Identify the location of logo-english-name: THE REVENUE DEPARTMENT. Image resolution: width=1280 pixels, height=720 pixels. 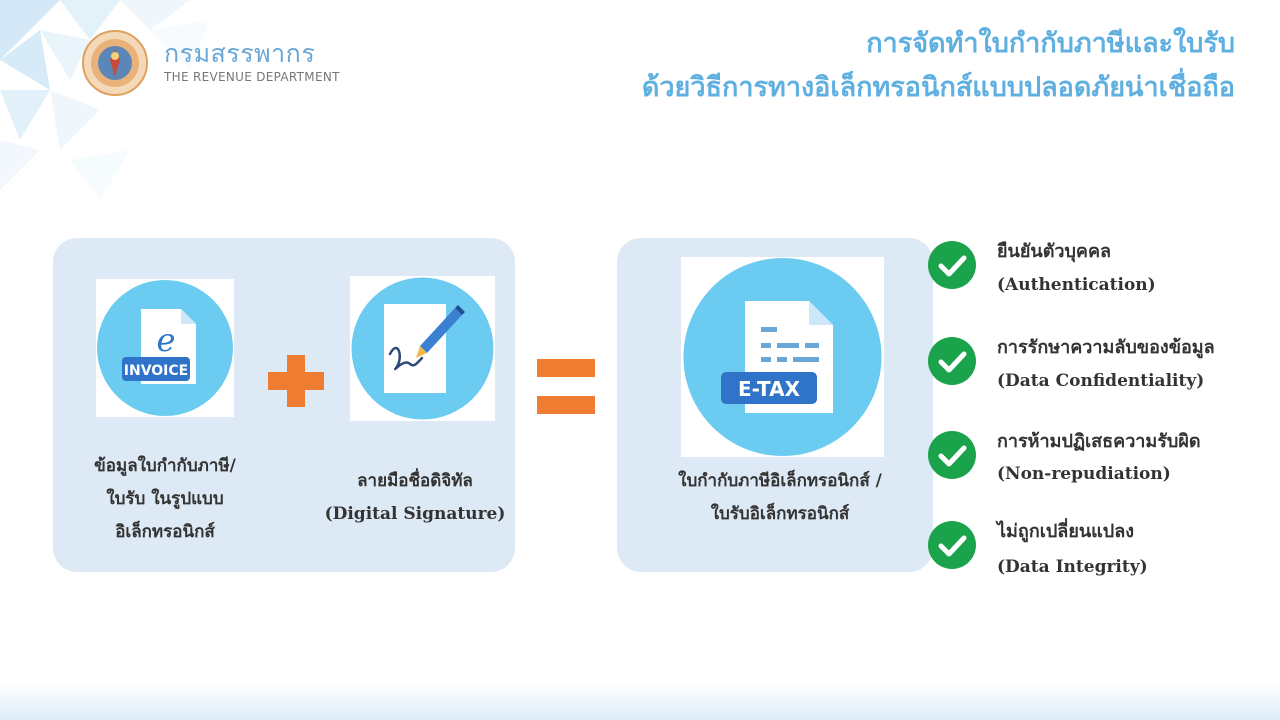
(252, 77).